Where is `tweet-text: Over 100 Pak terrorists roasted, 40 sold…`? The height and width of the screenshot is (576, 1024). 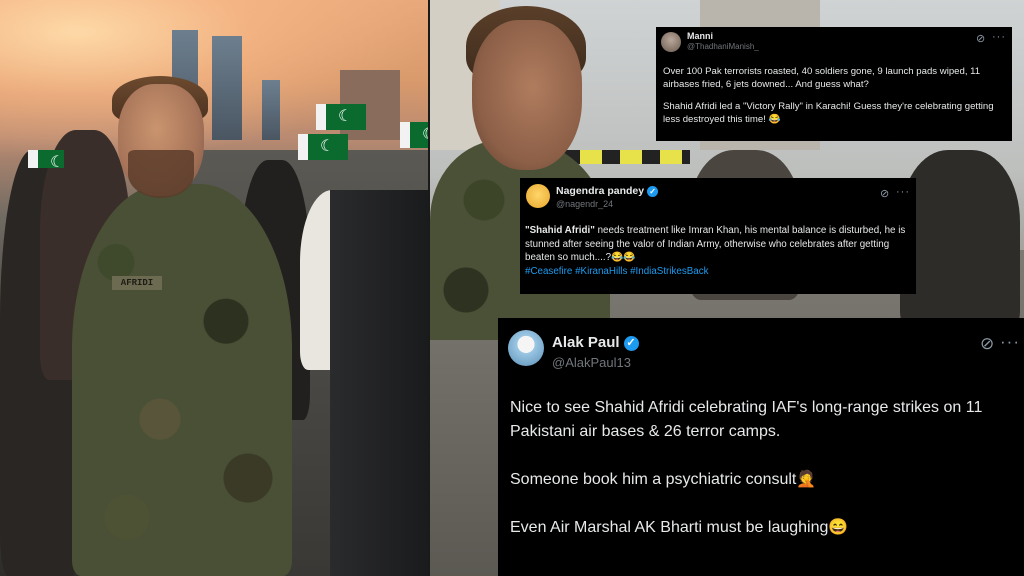
tweet-text: Over 100 Pak terrorists roasted, 40 sold… is located at coordinates (835, 95).